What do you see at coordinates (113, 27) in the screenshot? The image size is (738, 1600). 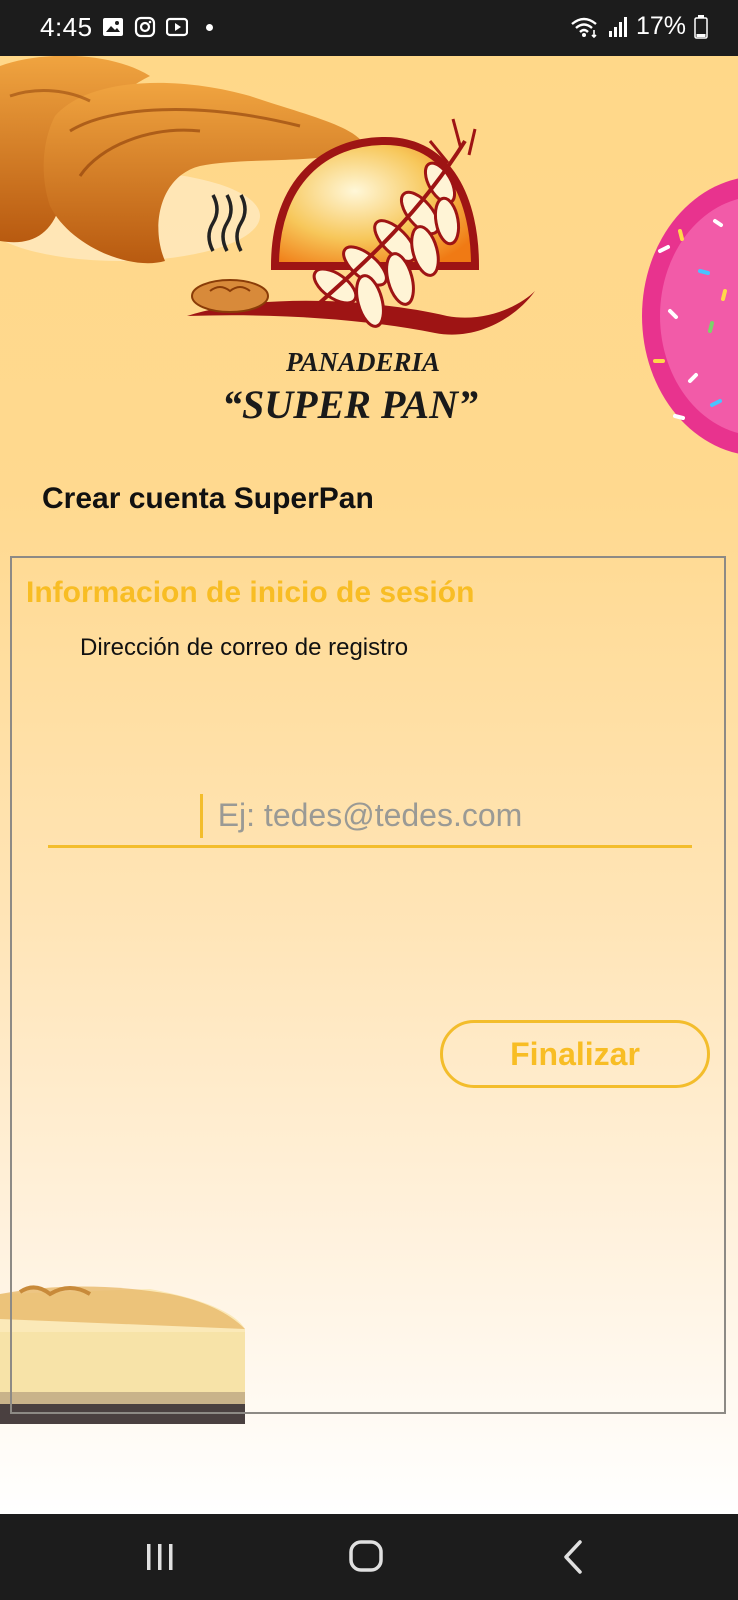 I see `gallery-icon` at bounding box center [113, 27].